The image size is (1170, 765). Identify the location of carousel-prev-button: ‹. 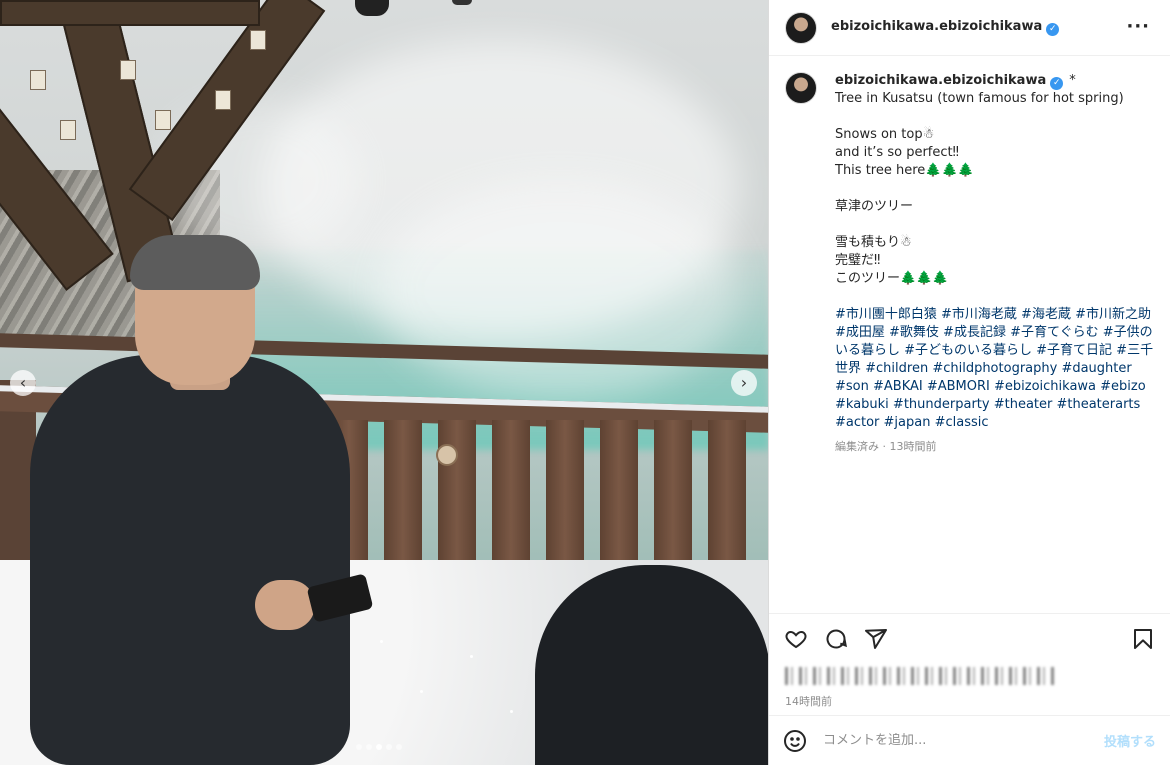
(23, 383).